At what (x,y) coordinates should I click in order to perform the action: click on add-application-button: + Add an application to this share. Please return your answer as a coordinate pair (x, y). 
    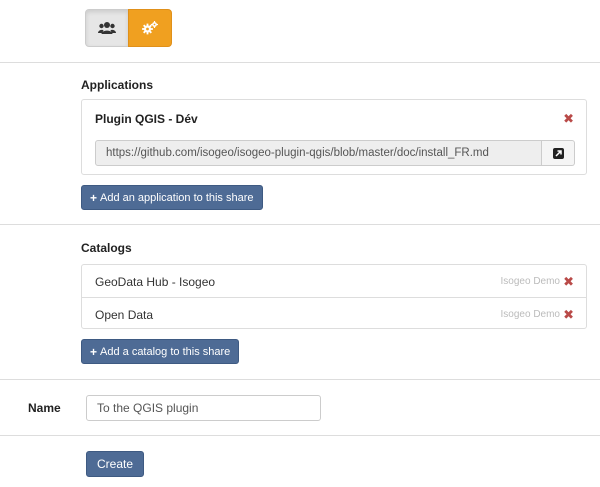
    Looking at the image, I should click on (172, 197).